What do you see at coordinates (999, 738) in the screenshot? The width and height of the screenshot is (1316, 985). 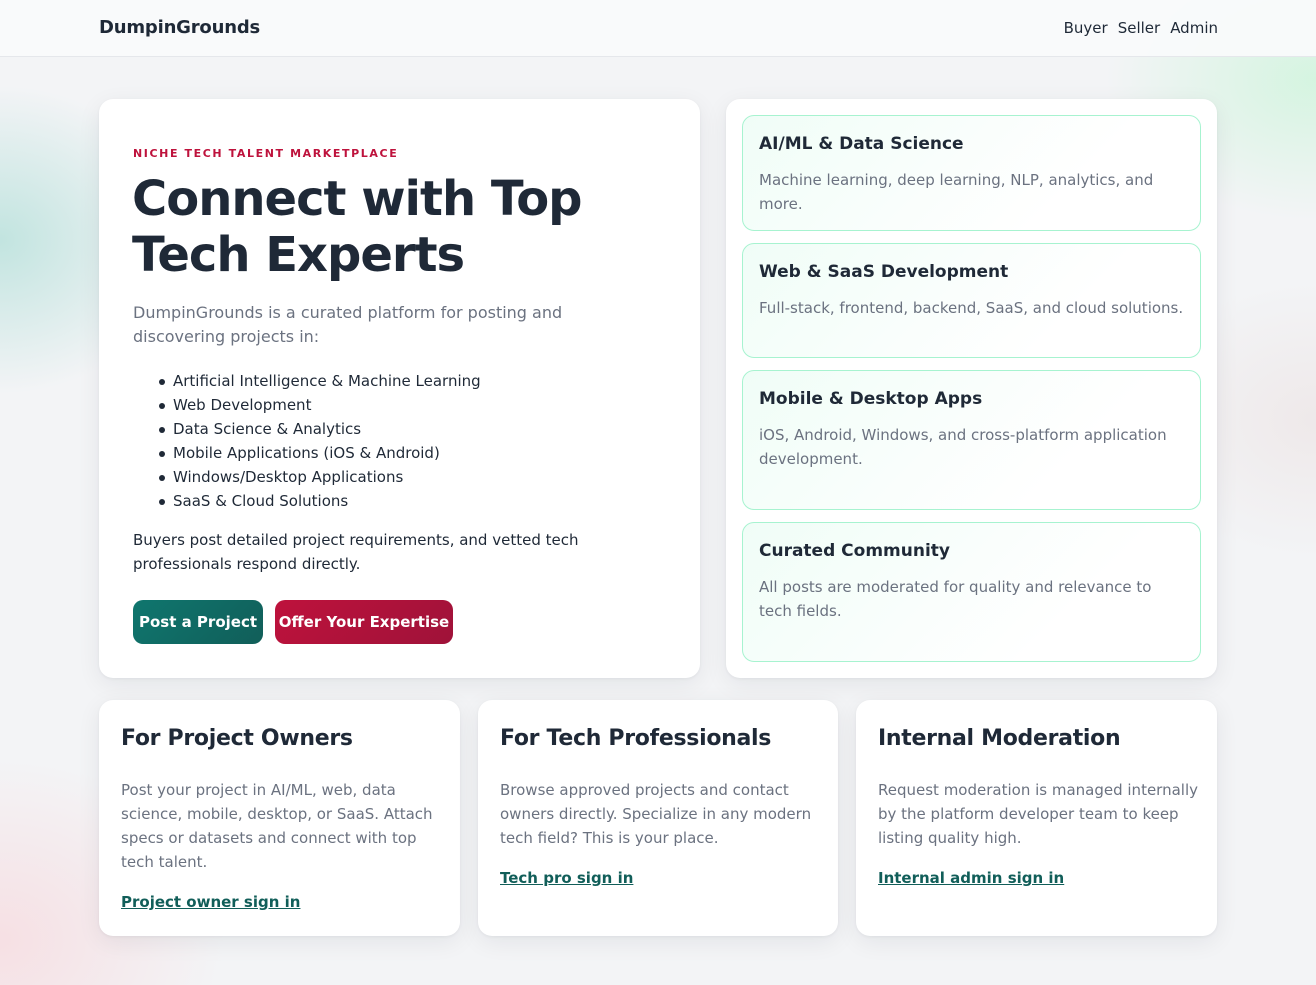 I see `card-title: Internal Moderation` at bounding box center [999, 738].